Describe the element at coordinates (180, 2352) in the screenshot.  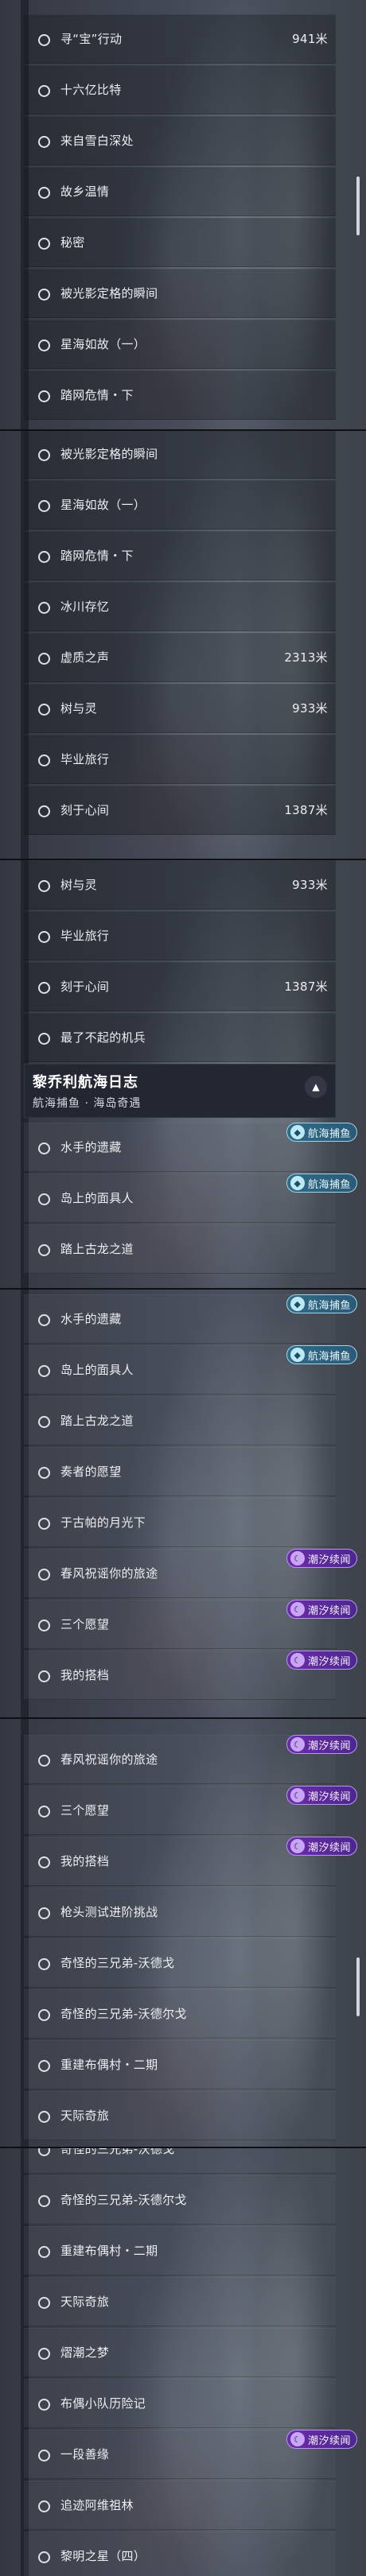
I see `quest-item: 熠潮之梦` at that location.